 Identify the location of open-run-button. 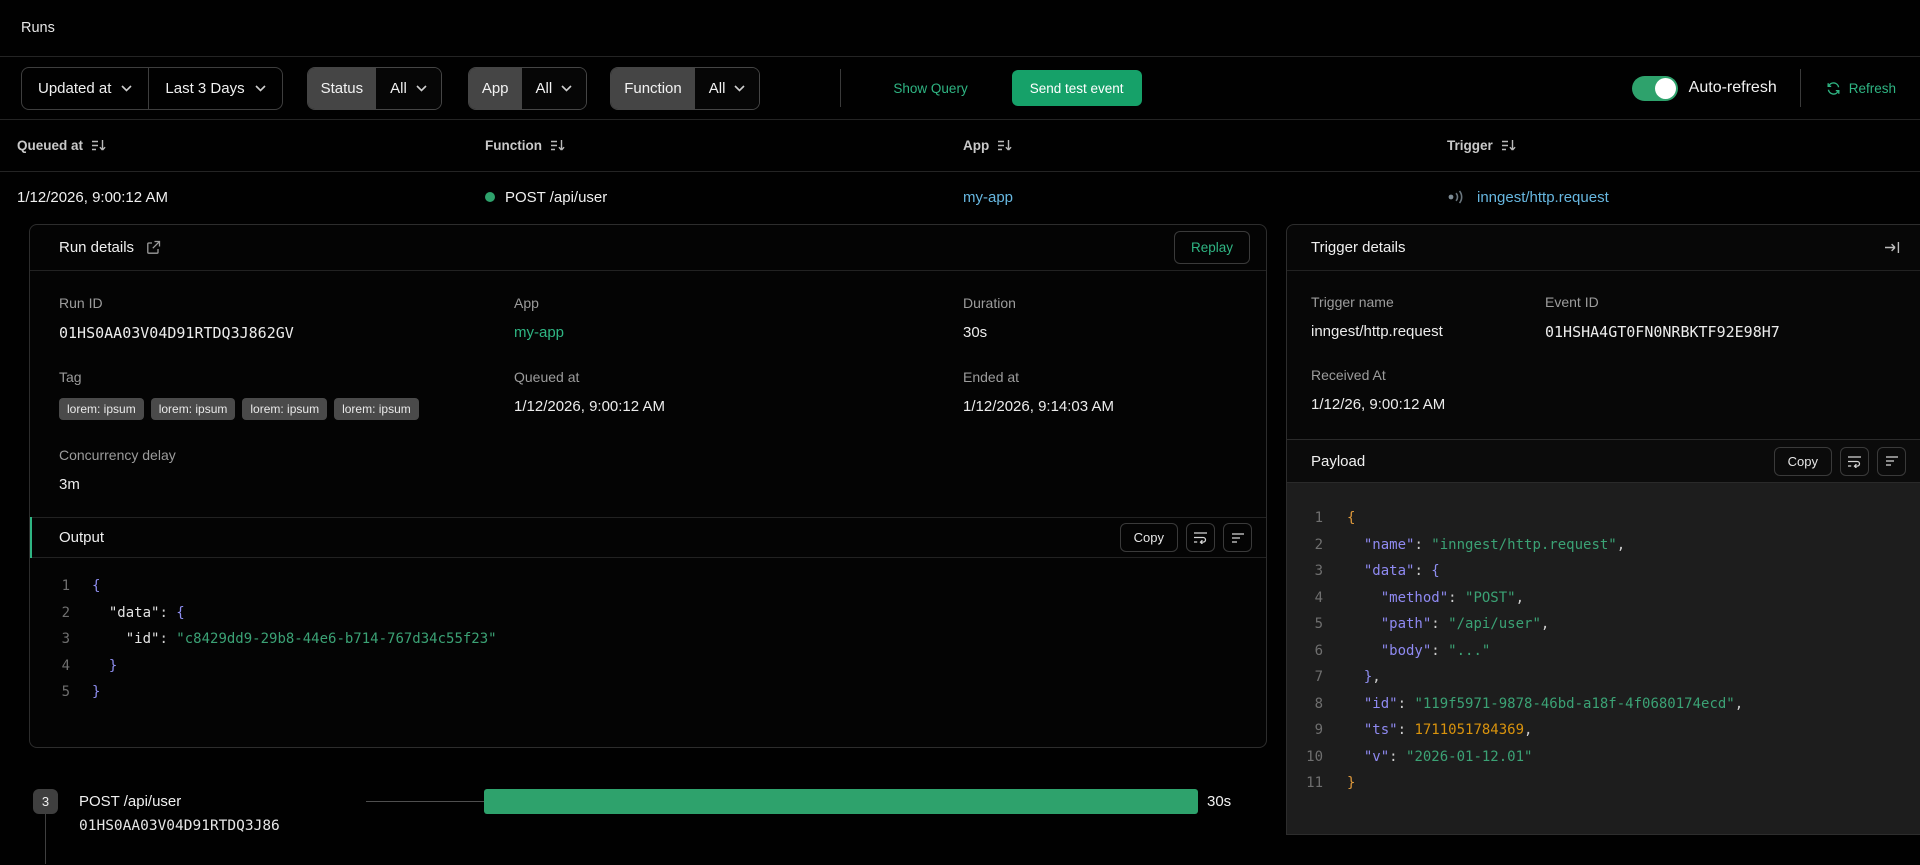
(153, 247).